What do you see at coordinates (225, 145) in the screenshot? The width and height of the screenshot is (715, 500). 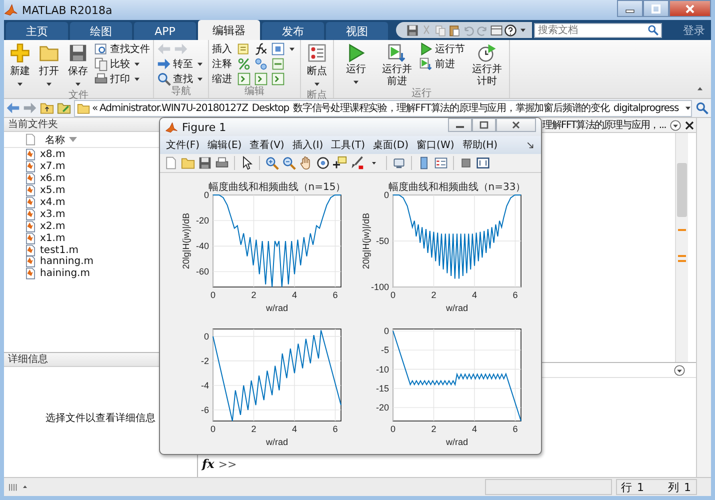 I see `menu-item: 编辑(E)` at bounding box center [225, 145].